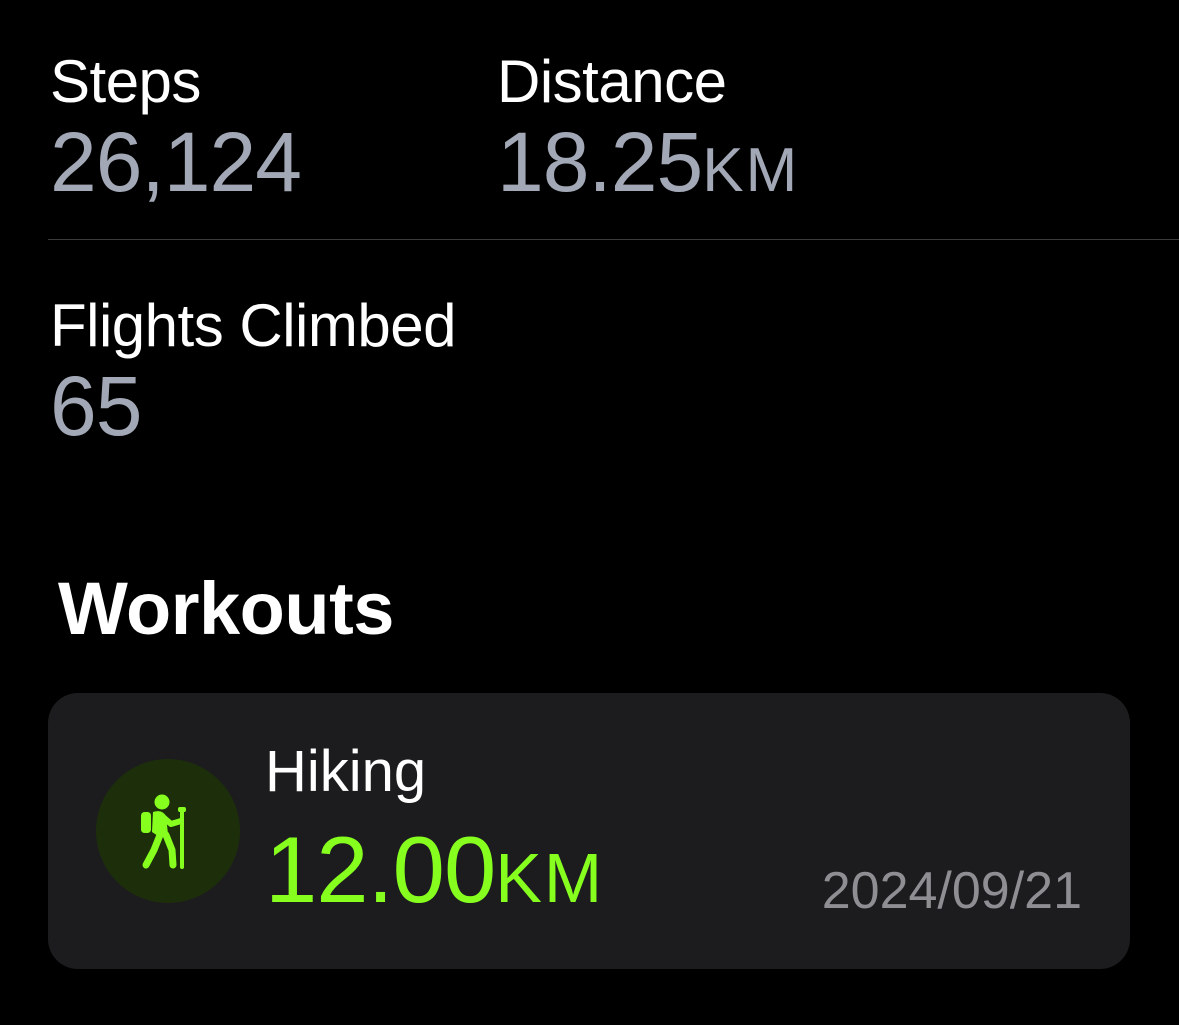 Image resolution: width=1179 pixels, height=1025 pixels. Describe the element at coordinates (253, 325) in the screenshot. I see `flights-climbed-label: Flights Climbed` at that location.